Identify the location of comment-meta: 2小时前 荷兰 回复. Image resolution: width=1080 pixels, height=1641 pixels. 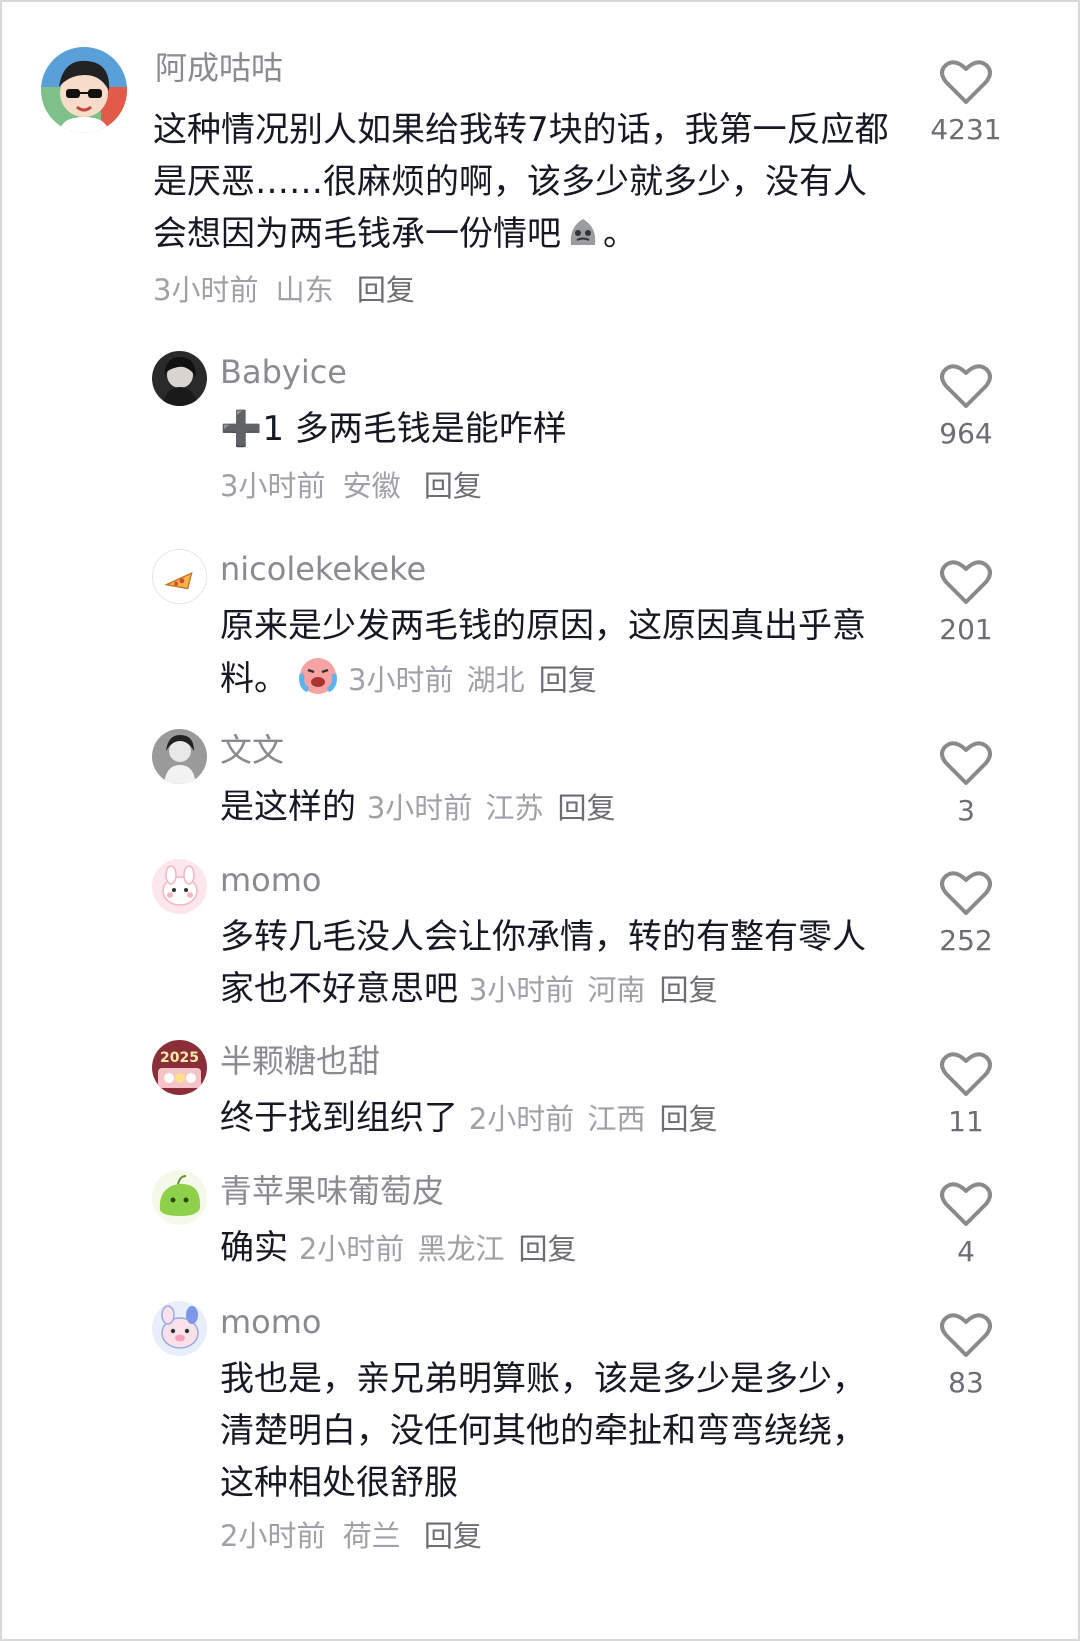
(351, 1536).